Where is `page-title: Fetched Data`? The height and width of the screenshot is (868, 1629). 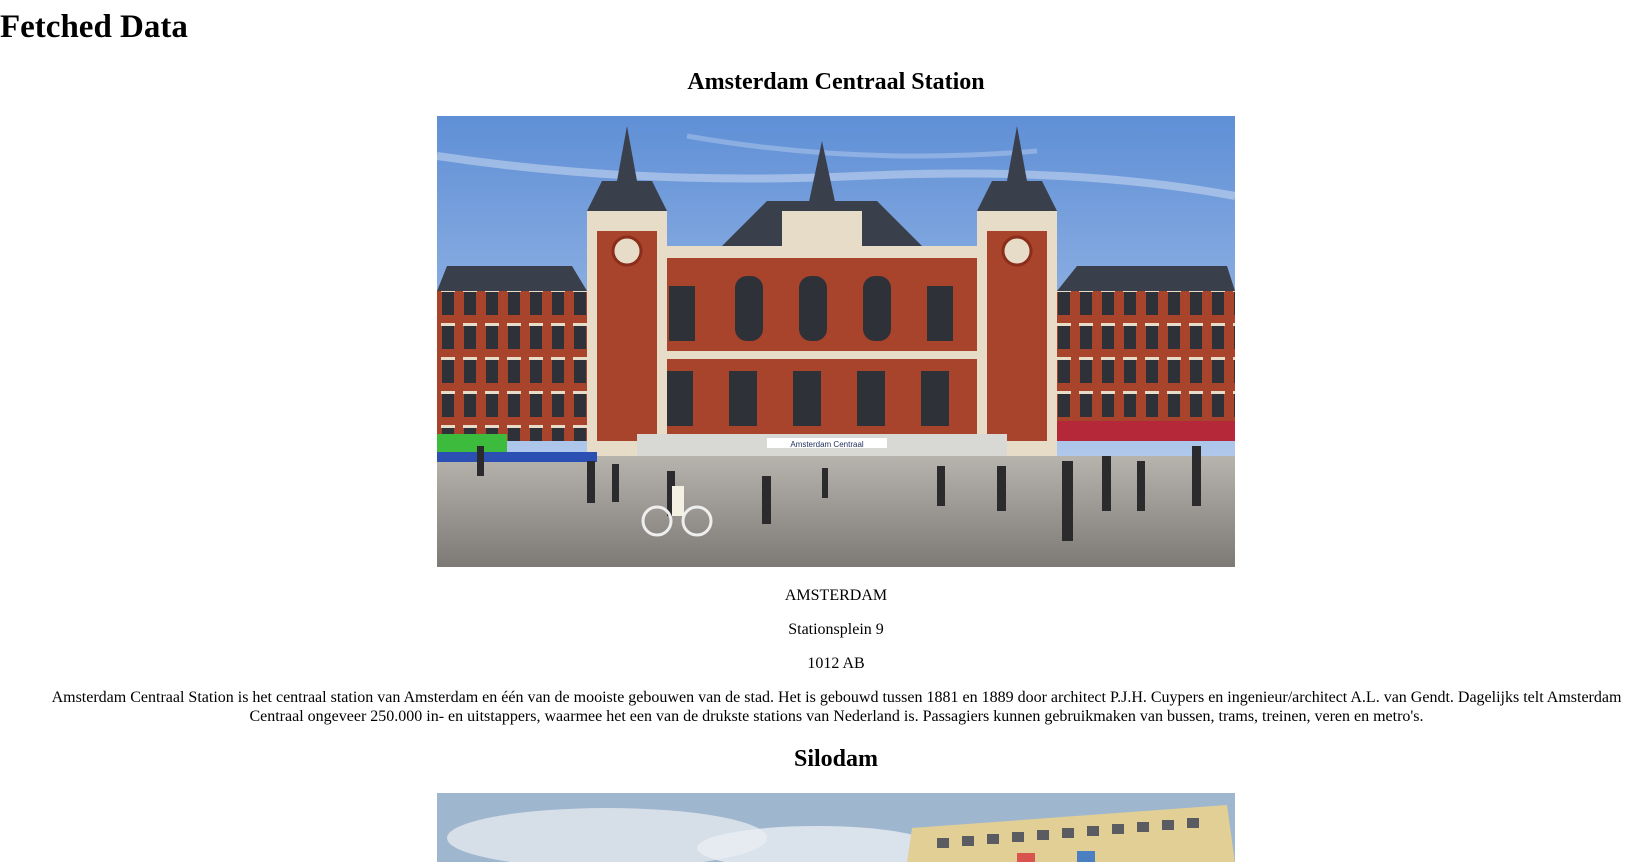
page-title: Fetched Data is located at coordinates (94, 27).